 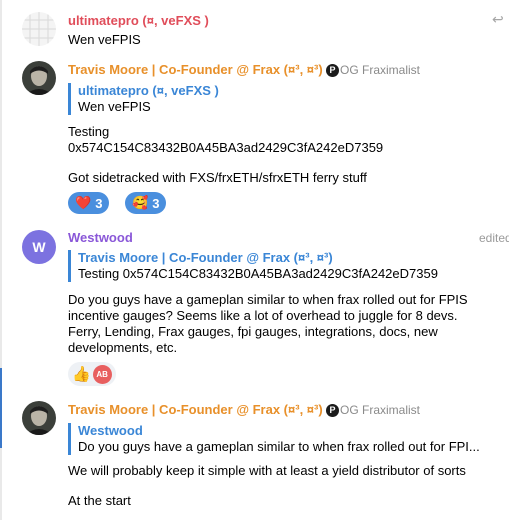 I want to click on reply-quote: ultimatepro (¤, veFXS ) Wen veFPIS, so click(x=223, y=99).